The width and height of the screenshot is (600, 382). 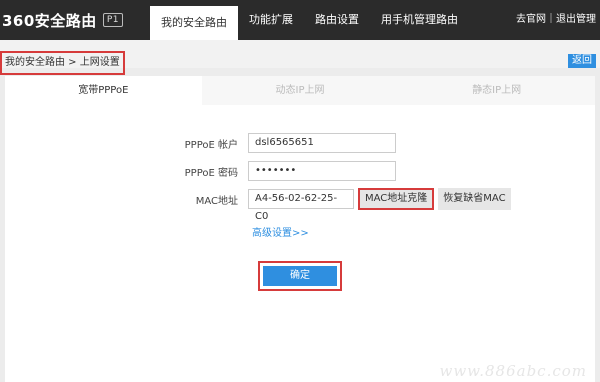 I want to click on logo-text: 360安全路由, so click(x=49, y=20).